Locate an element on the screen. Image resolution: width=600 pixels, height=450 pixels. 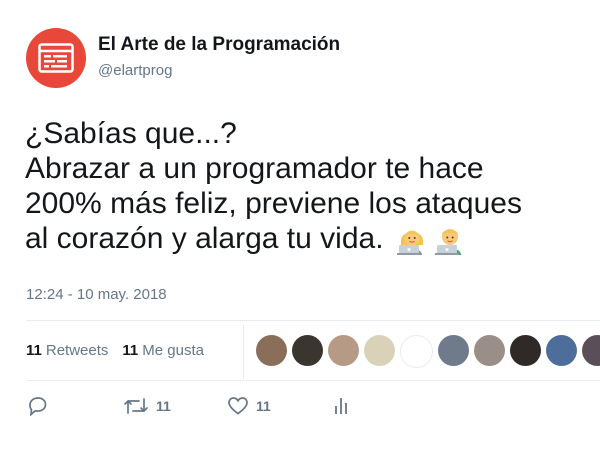
tweet-text-line-content: al corazón y alarga tu vida. is located at coordinates (204, 238).